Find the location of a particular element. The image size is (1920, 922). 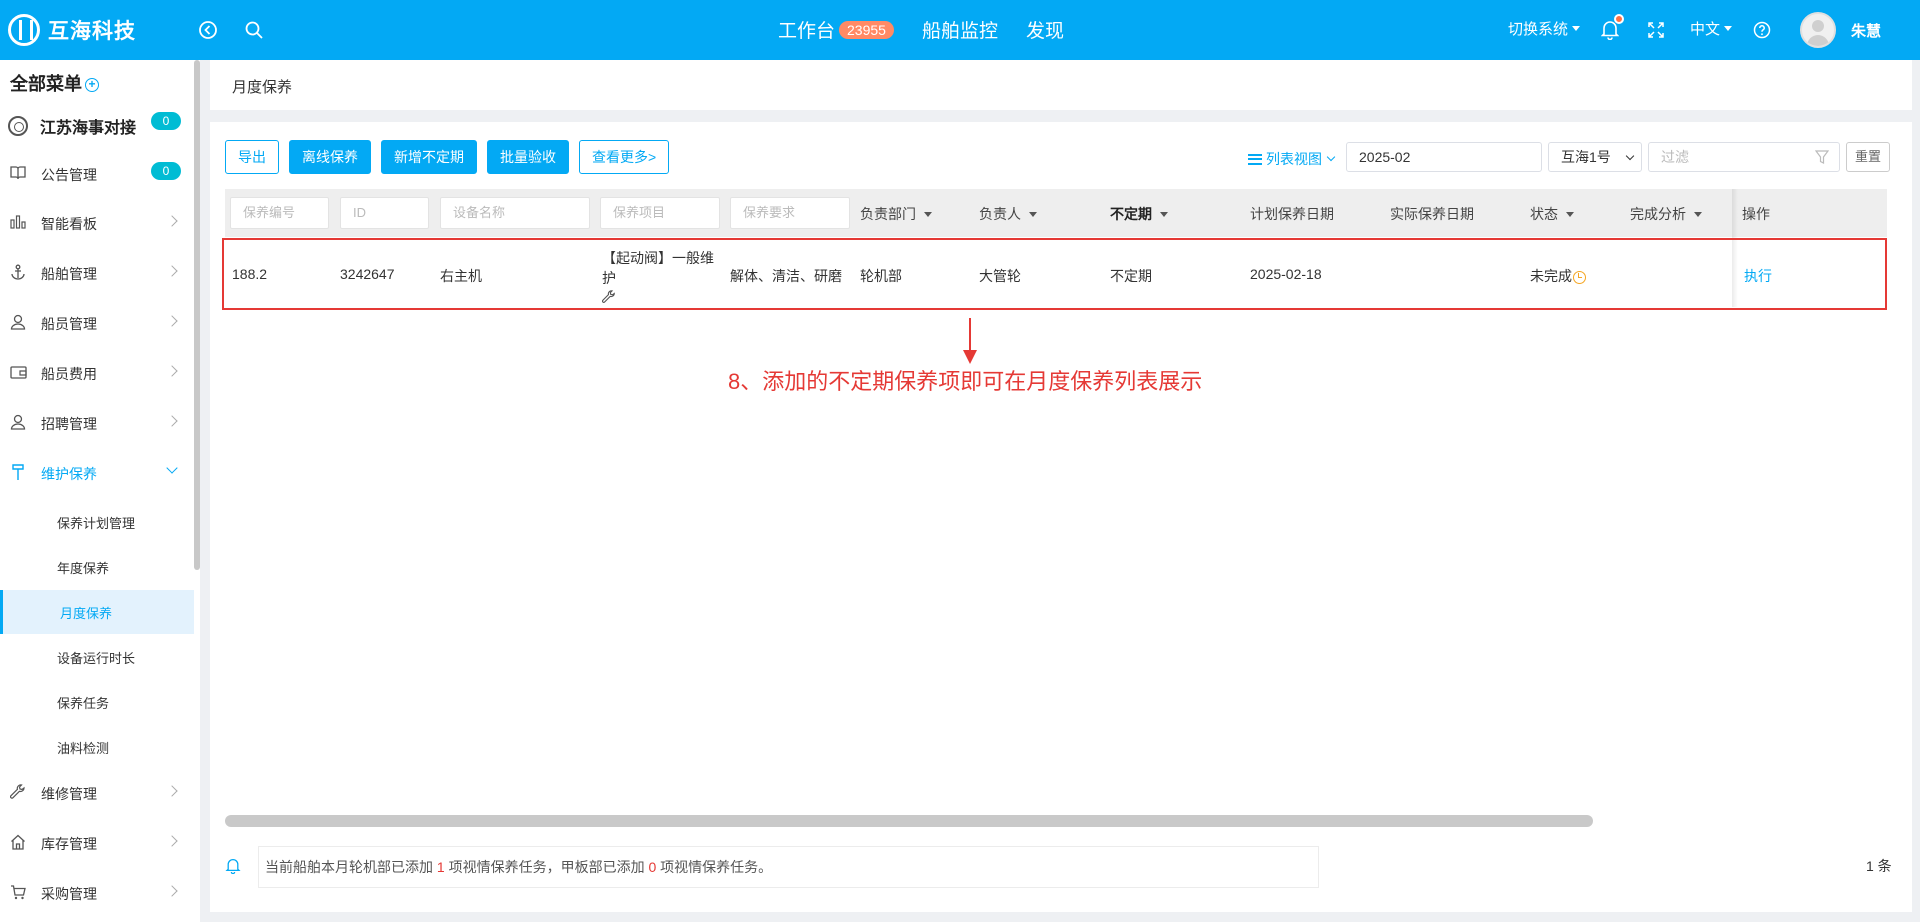

filter-device-input: 设备名称 is located at coordinates (515, 213).